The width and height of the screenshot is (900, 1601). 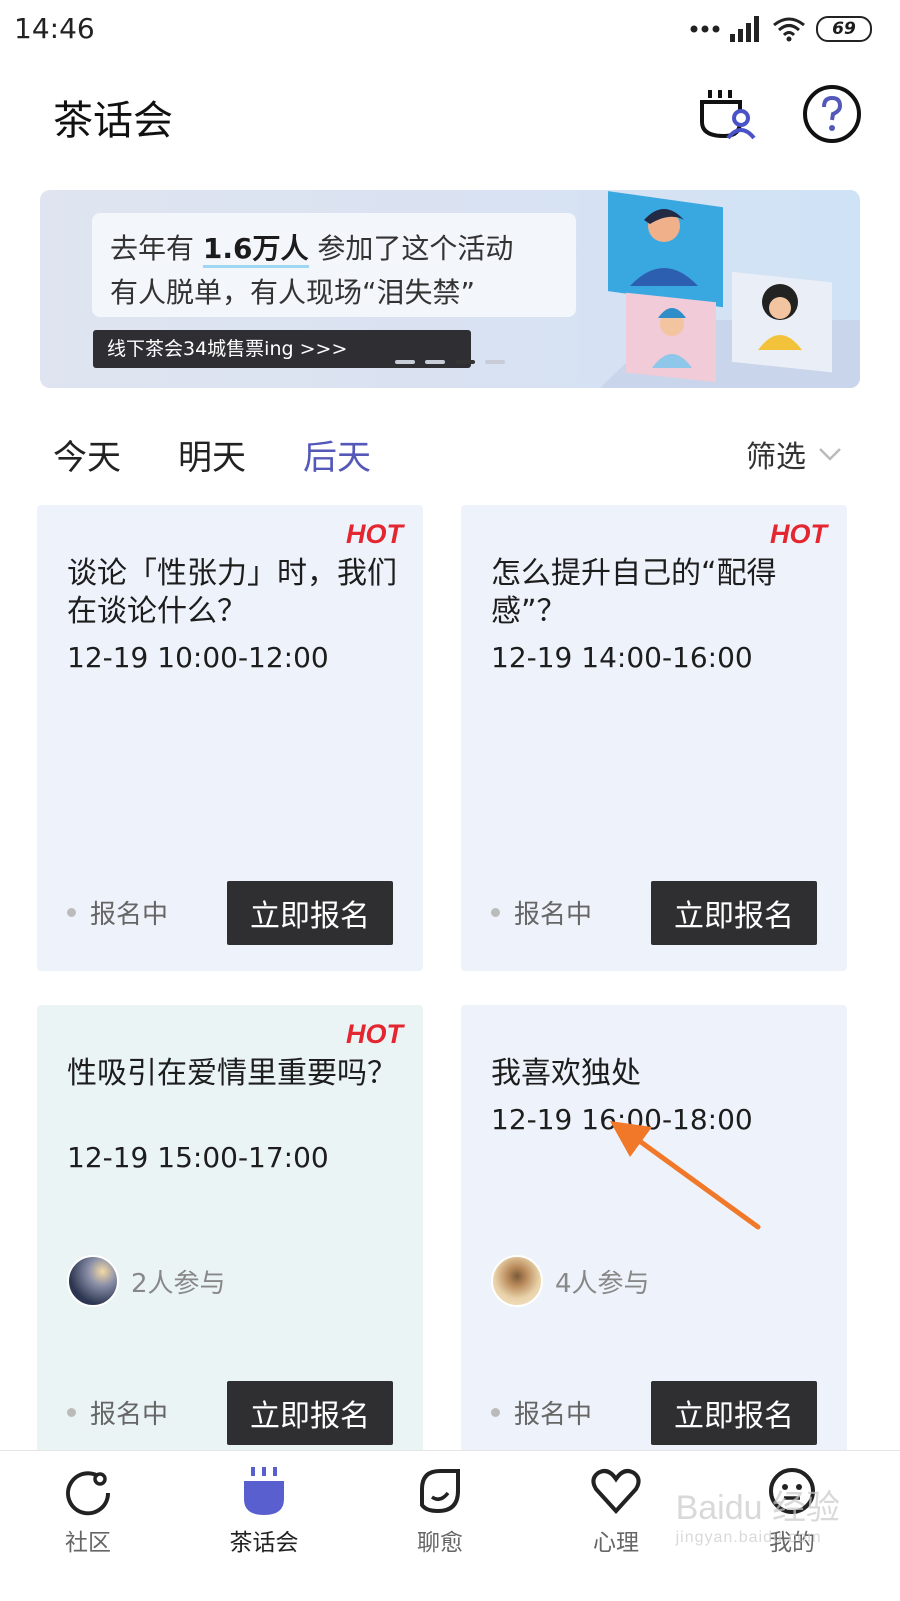 I want to click on participants-count: 4人参与, so click(x=602, y=1283).